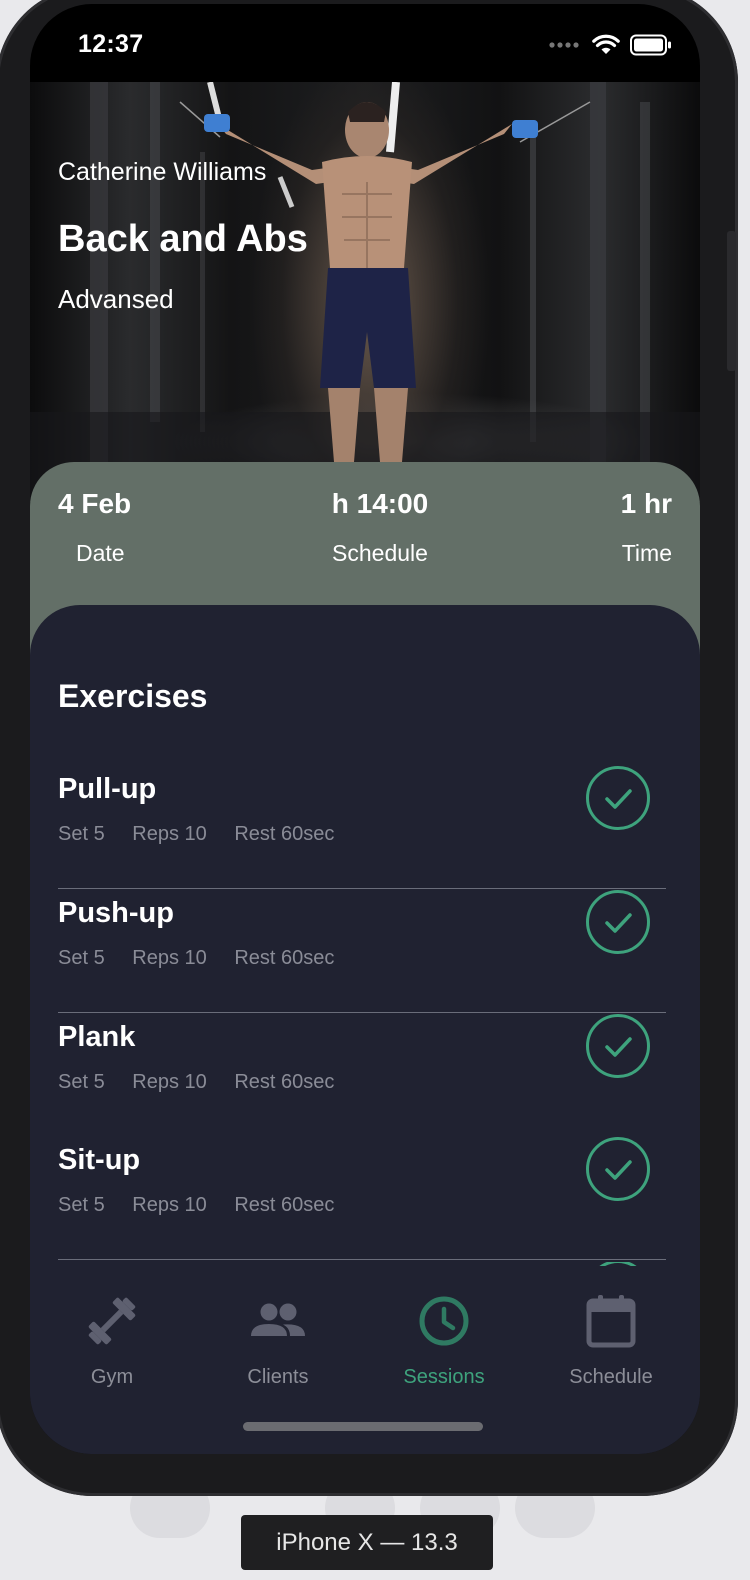 The image size is (750, 1580). What do you see at coordinates (606, 44) in the screenshot?
I see `wifi-icon` at bounding box center [606, 44].